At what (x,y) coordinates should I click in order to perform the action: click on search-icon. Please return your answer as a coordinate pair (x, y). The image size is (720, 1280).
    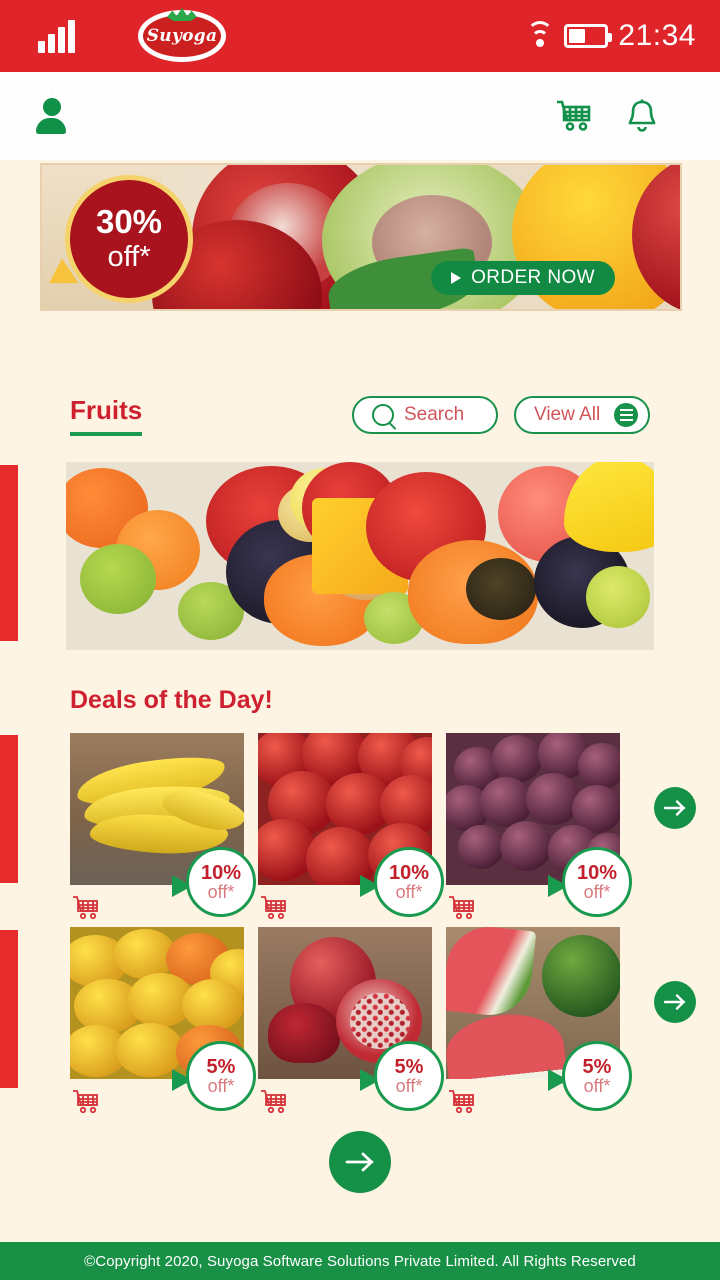
    Looking at the image, I should click on (383, 415).